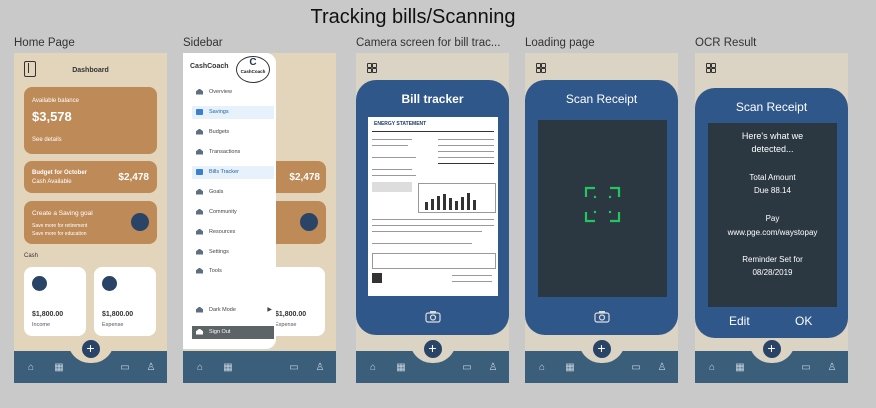 This screenshot has width=876, height=408. I want to click on income-label: Income, so click(41, 325).